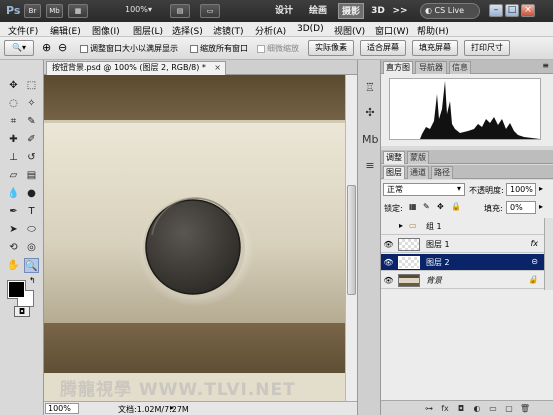 The image size is (553, 415). Describe the element at coordinates (493, 408) in the screenshot. I see `new-group-icon: ▭` at that location.